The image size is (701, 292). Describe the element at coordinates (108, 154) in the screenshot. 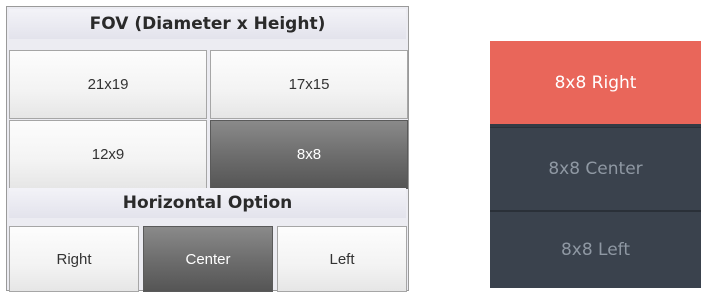

I see `fov-option-12x9: 12x9` at that location.